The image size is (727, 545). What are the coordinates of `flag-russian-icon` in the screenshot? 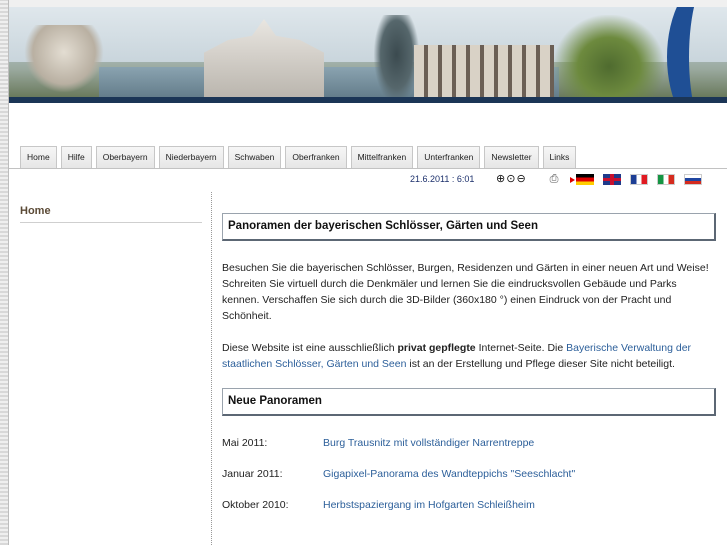 It's located at (693, 179).